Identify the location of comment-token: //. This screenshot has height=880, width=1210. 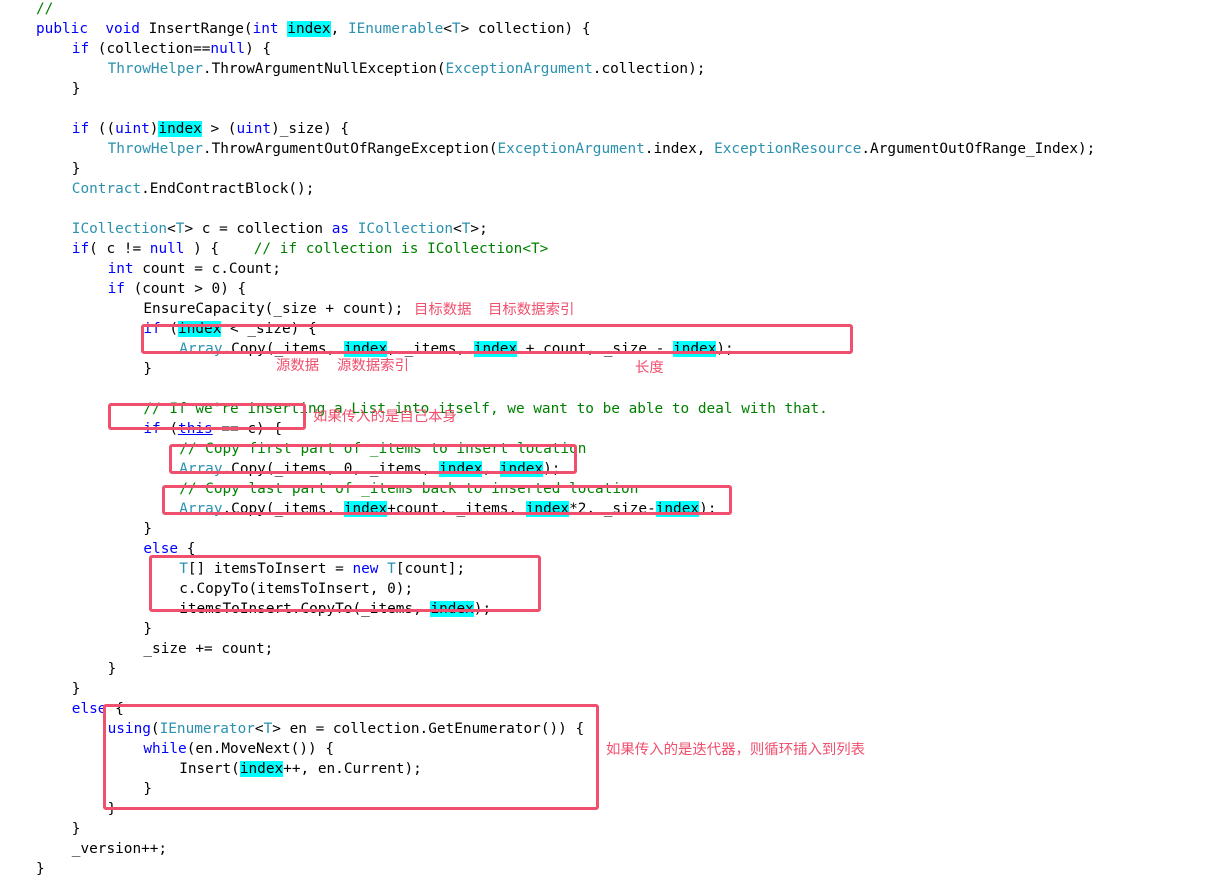
(45, 9).